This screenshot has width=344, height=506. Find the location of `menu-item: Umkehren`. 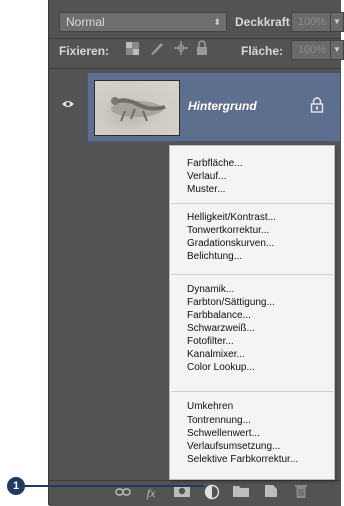

menu-item: Umkehren is located at coordinates (210, 406).